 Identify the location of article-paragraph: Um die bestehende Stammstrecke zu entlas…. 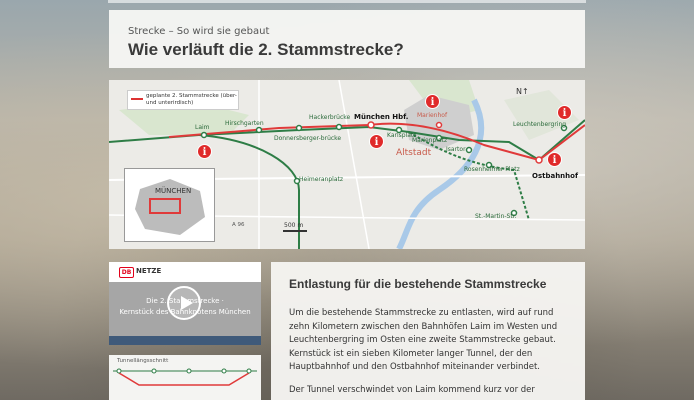
(423, 340).